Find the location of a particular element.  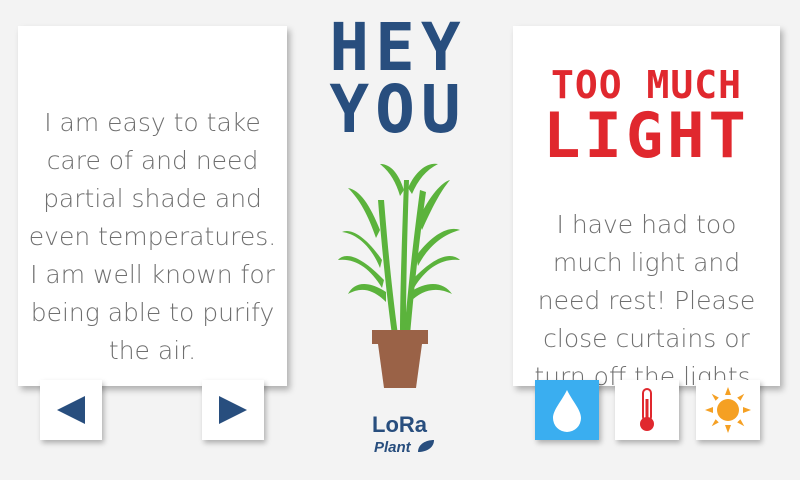

lora-plant-logo: LoRa Plant is located at coordinates (403, 434).